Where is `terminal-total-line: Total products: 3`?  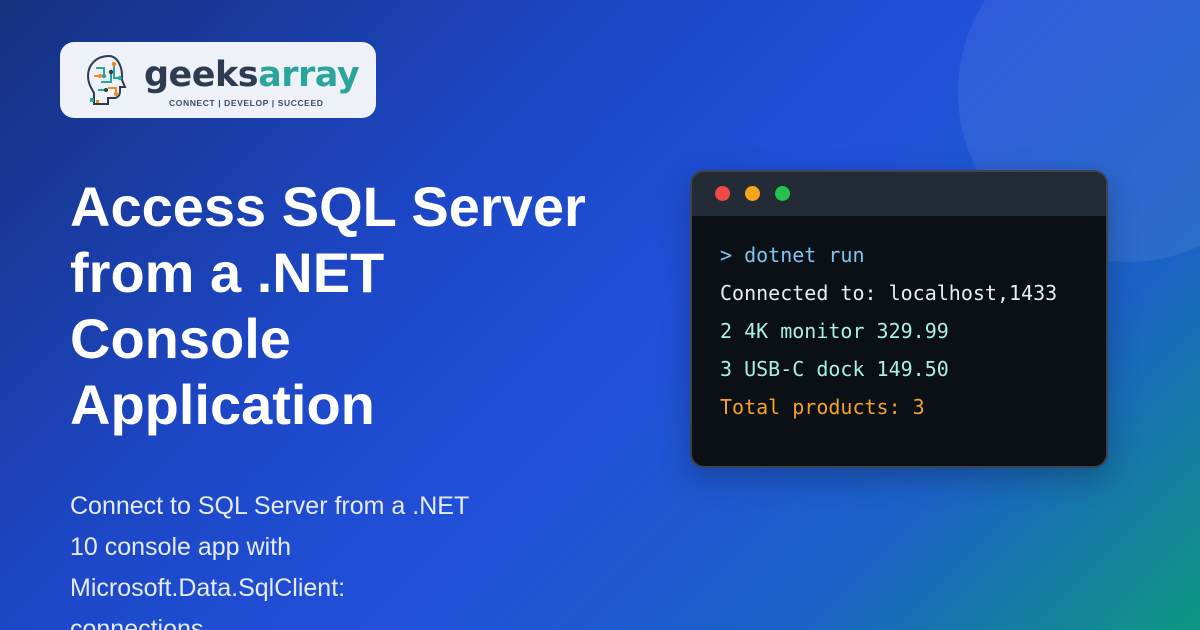 terminal-total-line: Total products: 3 is located at coordinates (822, 407).